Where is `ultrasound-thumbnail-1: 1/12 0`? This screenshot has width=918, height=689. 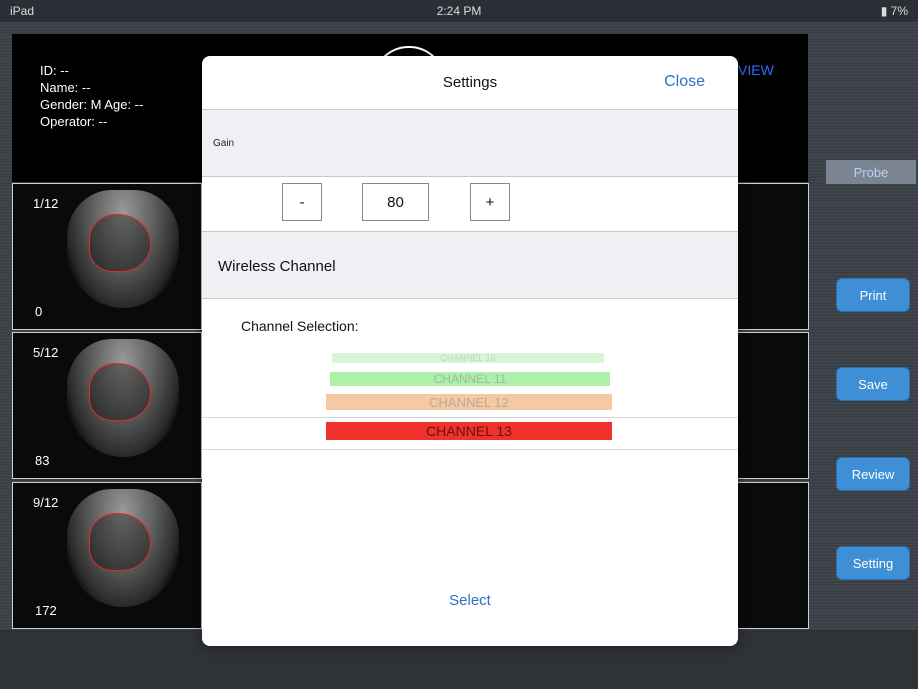 ultrasound-thumbnail-1: 1/12 0 is located at coordinates (107, 256).